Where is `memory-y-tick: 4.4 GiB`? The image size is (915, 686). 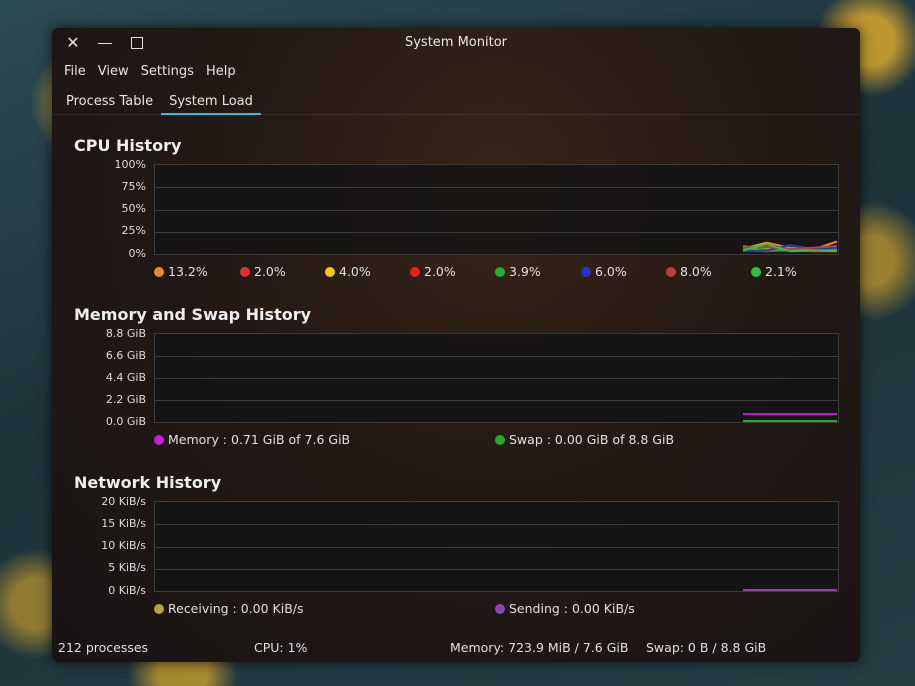
memory-y-tick: 4.4 GiB is located at coordinates (125, 377).